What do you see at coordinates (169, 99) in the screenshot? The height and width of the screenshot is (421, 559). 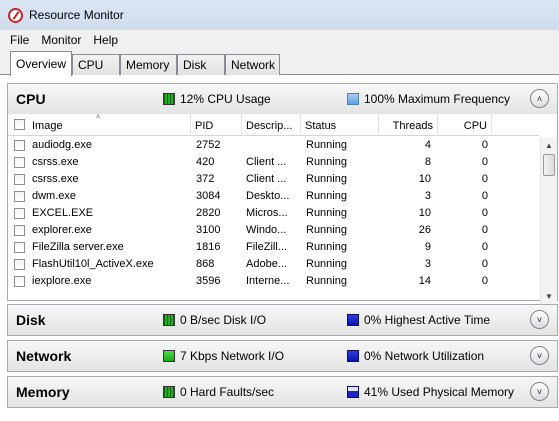 I see `cpu-usage-legend-swatch` at bounding box center [169, 99].